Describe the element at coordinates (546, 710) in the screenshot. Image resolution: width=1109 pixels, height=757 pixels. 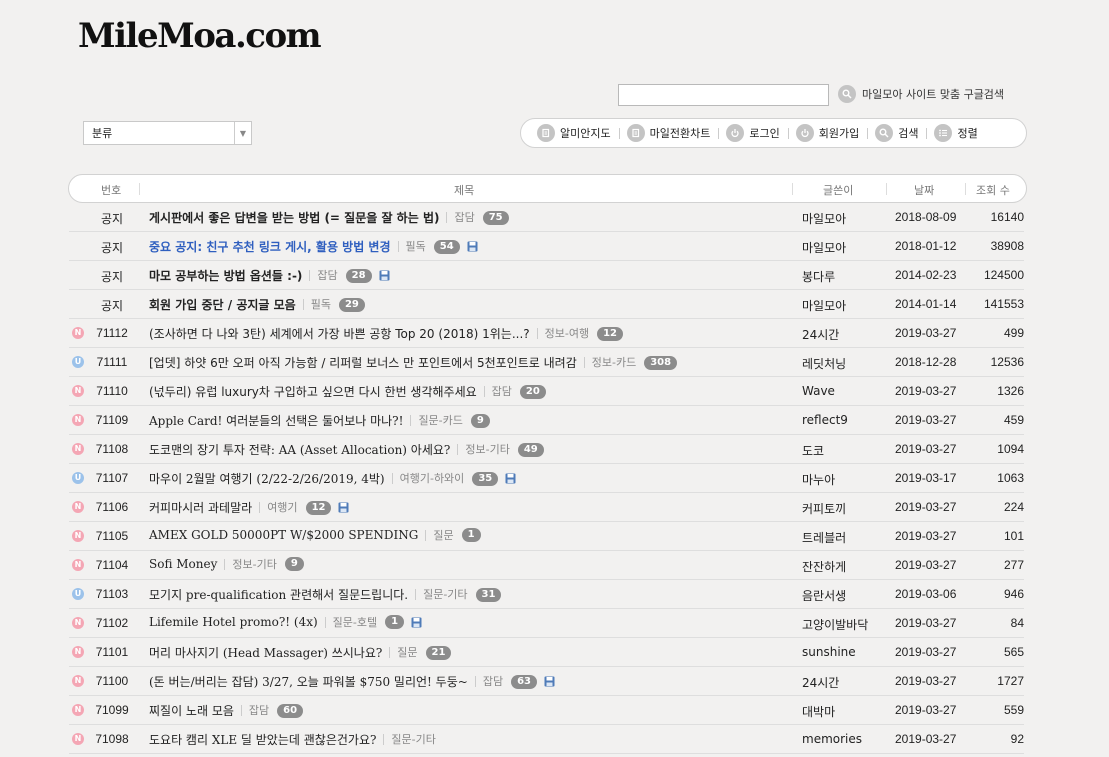
I see `table-row: N 71099 찌질이 노래 모음 잡담 60 대박마 2019-03-27 559` at that location.